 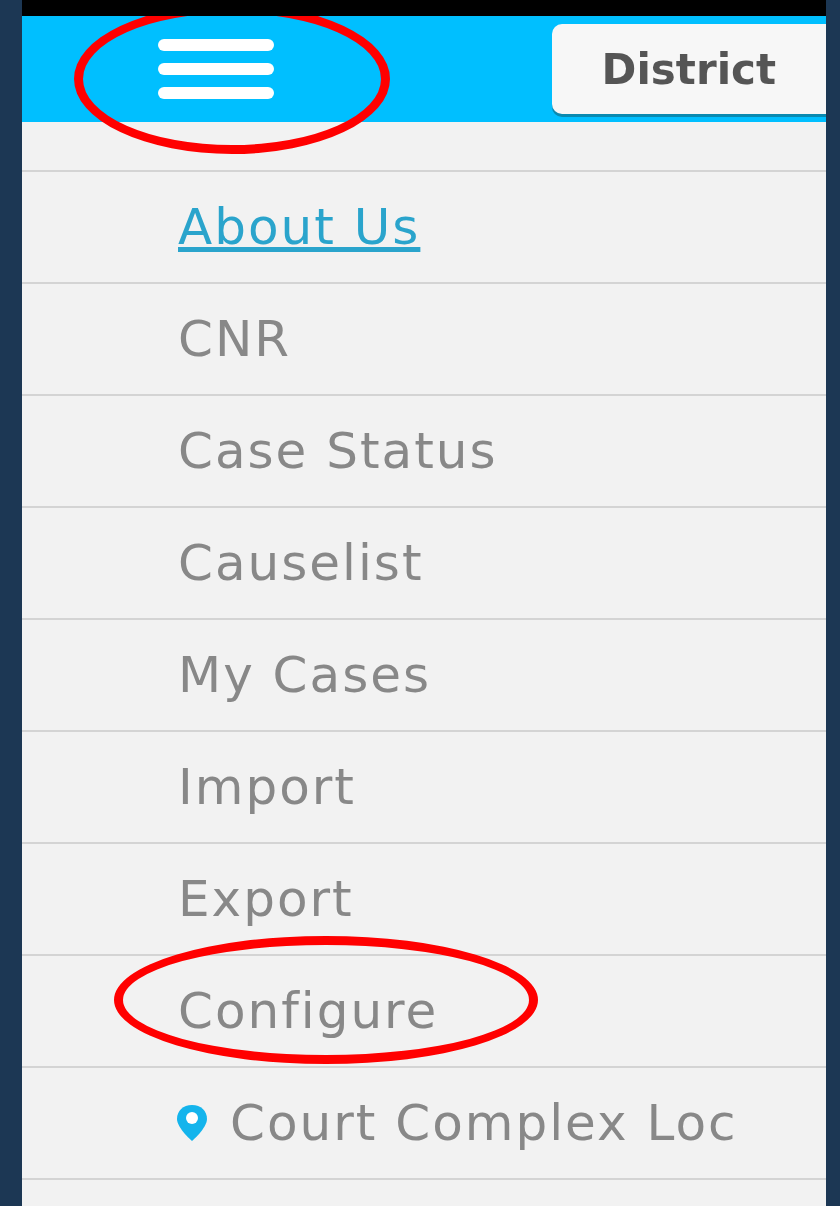 What do you see at coordinates (308, 1011) in the screenshot?
I see `menu-item: Configure` at bounding box center [308, 1011].